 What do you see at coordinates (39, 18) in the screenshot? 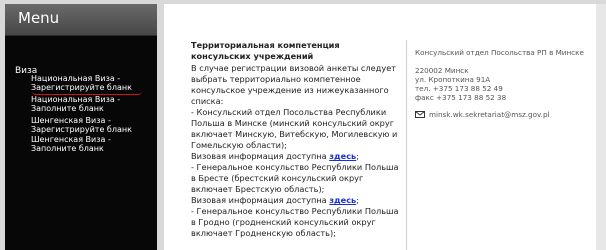
I see `menu-title: Menu` at bounding box center [39, 18].